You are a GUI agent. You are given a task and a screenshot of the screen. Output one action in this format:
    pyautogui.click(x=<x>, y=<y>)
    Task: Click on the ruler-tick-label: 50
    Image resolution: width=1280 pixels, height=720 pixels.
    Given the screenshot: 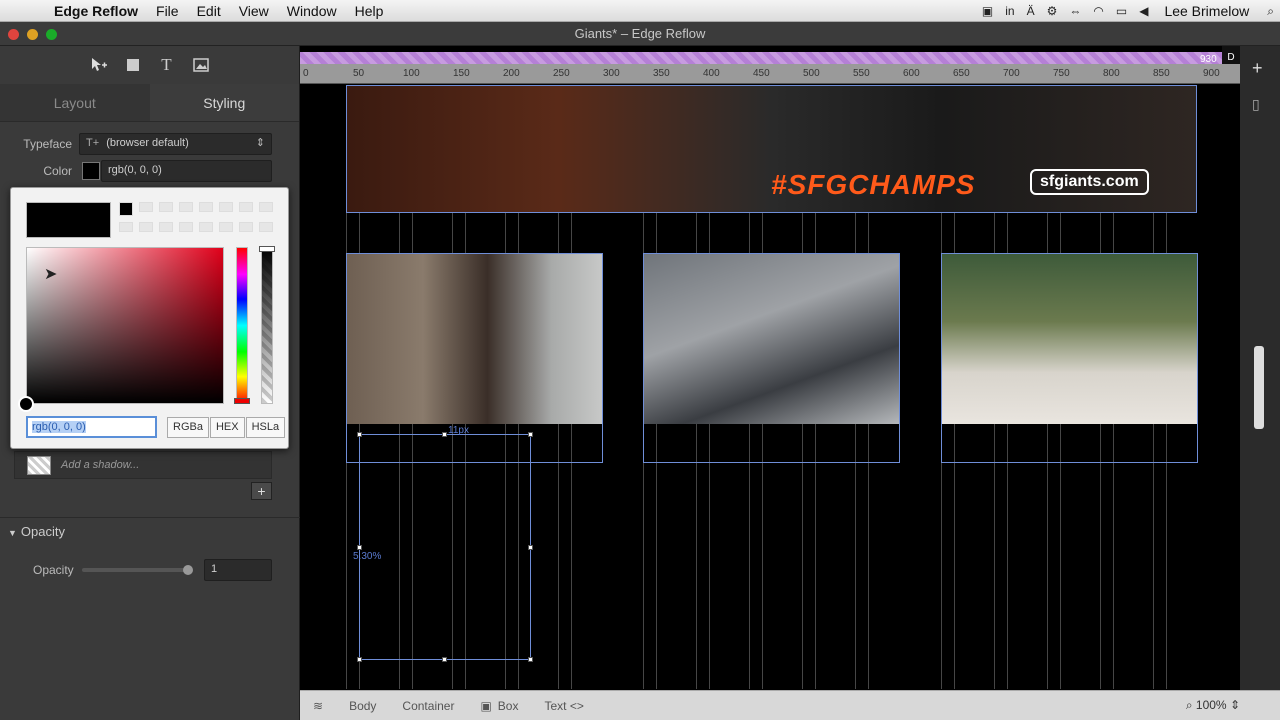 What is the action you would take?
    pyautogui.click(x=359, y=73)
    